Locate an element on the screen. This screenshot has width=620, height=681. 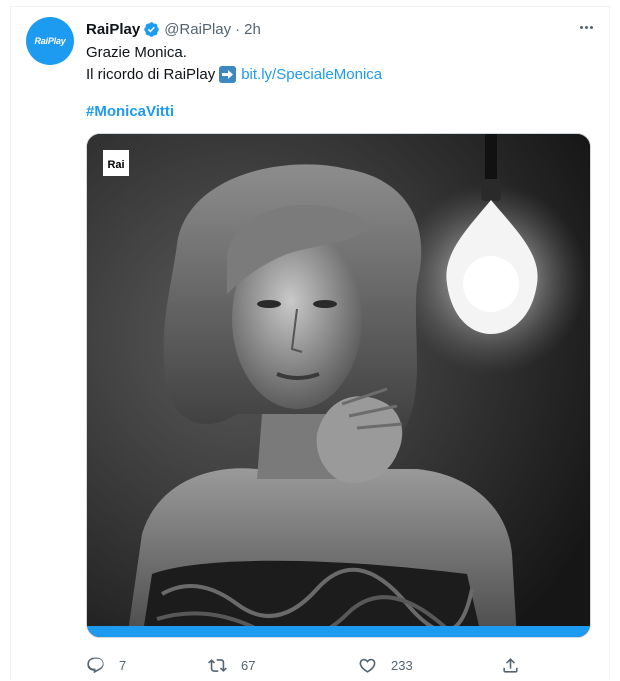
avatar-logo-text: RaiPlay is located at coordinates (50, 41).